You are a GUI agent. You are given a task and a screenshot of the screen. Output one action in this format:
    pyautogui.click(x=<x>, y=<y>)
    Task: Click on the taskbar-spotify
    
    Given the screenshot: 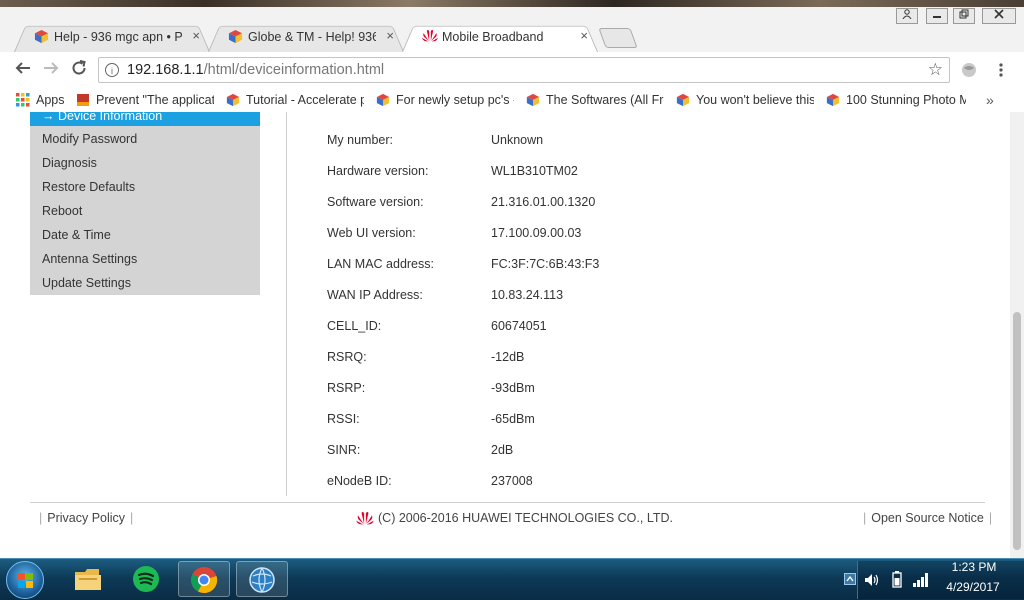 What is the action you would take?
    pyautogui.click(x=147, y=579)
    